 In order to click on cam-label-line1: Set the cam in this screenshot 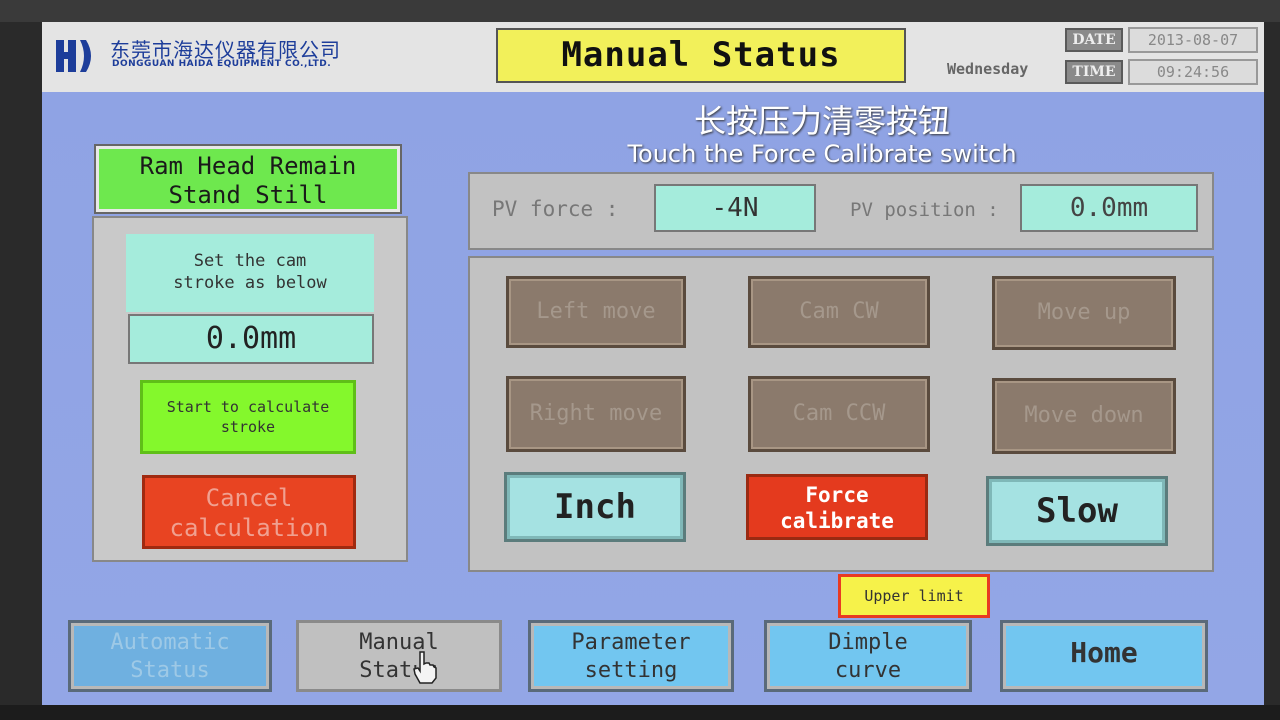, I will do `click(250, 261)`.